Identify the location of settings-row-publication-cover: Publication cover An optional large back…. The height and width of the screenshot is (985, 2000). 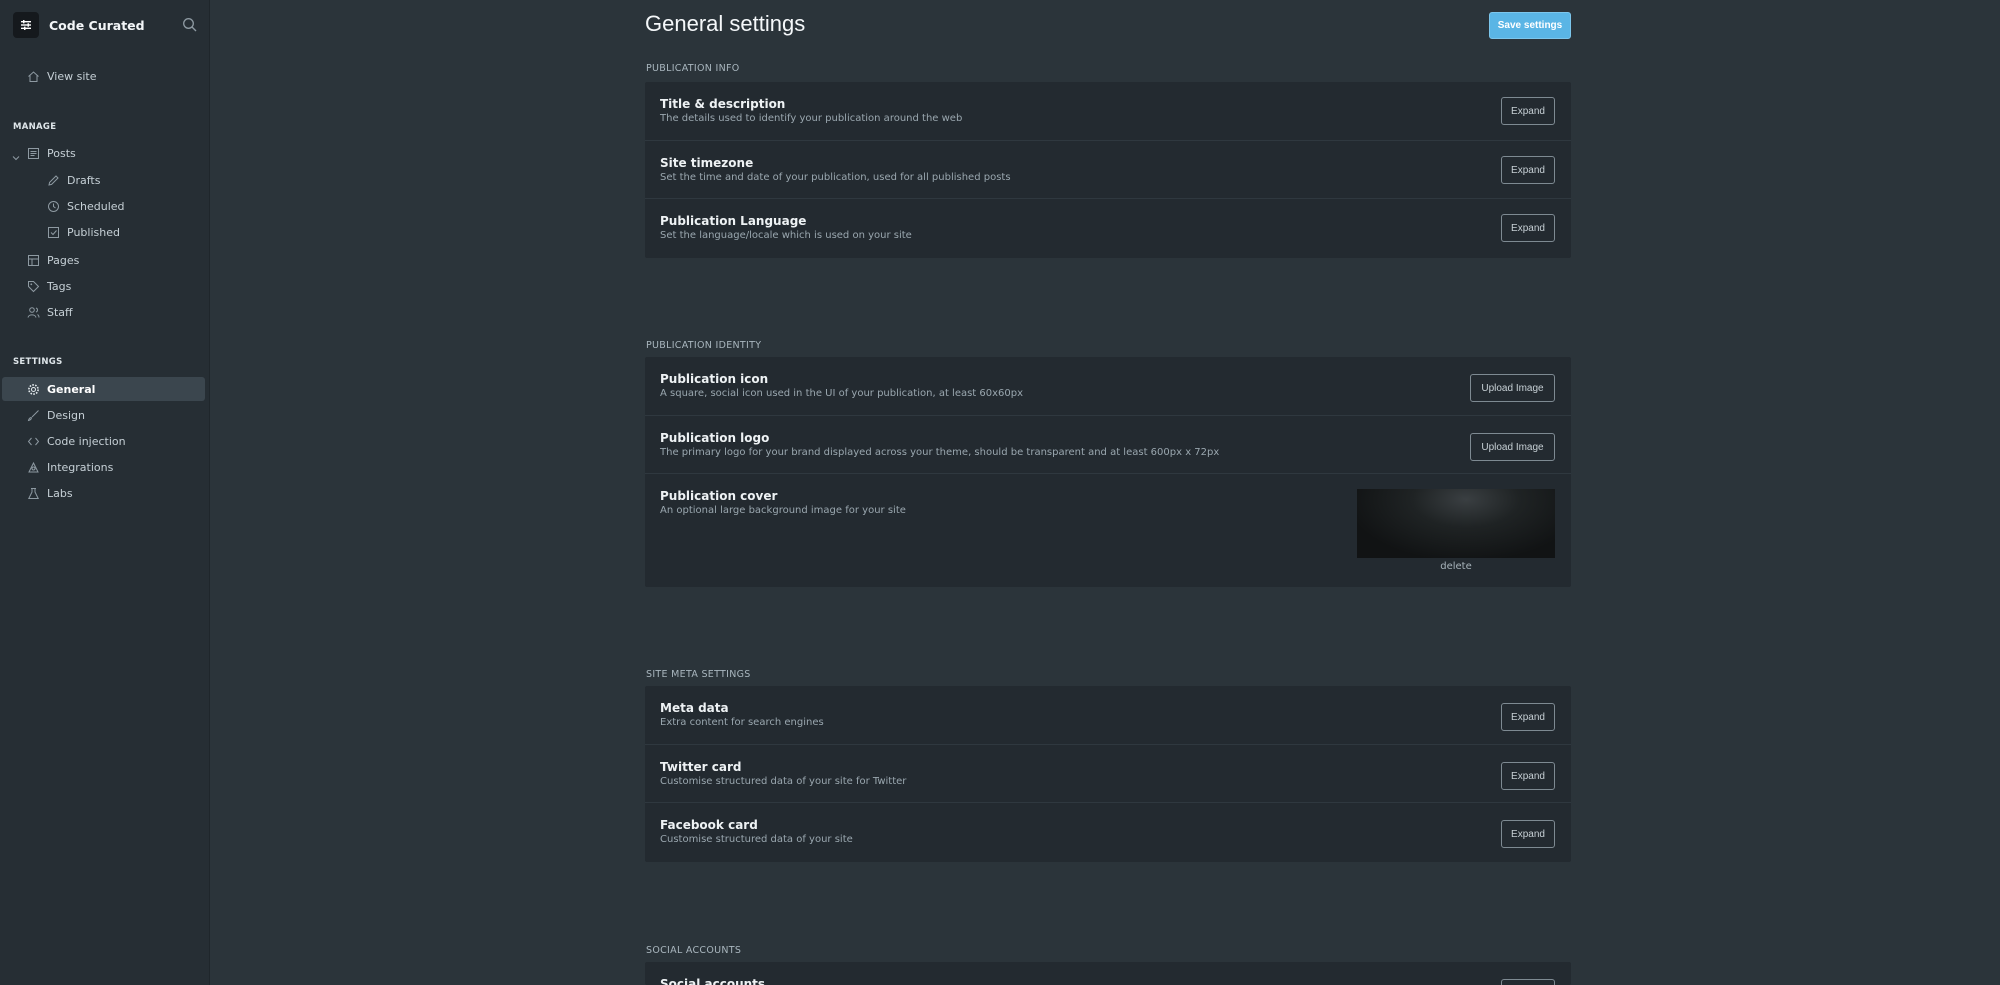
(1108, 530).